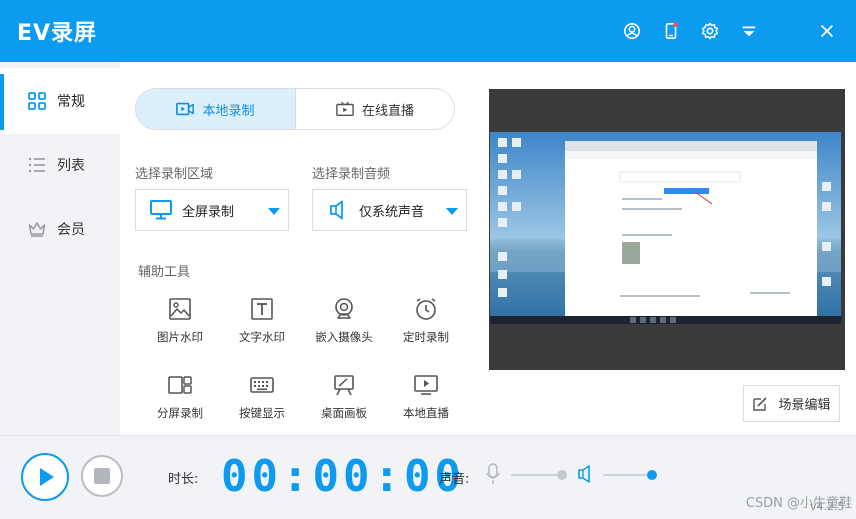 The width and height of the screenshot is (856, 519). Describe the element at coordinates (344, 337) in the screenshot. I see `tool-label: 嵌入摄像头` at that location.